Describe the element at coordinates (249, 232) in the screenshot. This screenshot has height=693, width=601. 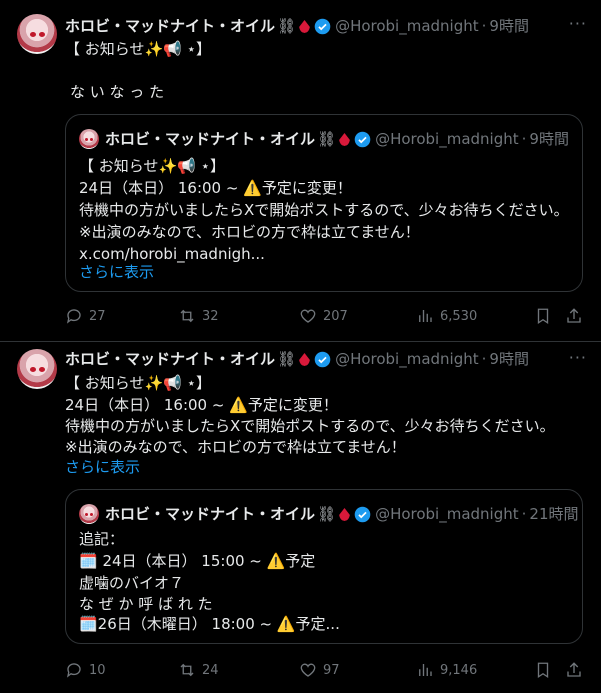
I see `quoted-text-line: ※出演のみなので、ホロビの方で枠は立てません！` at that location.